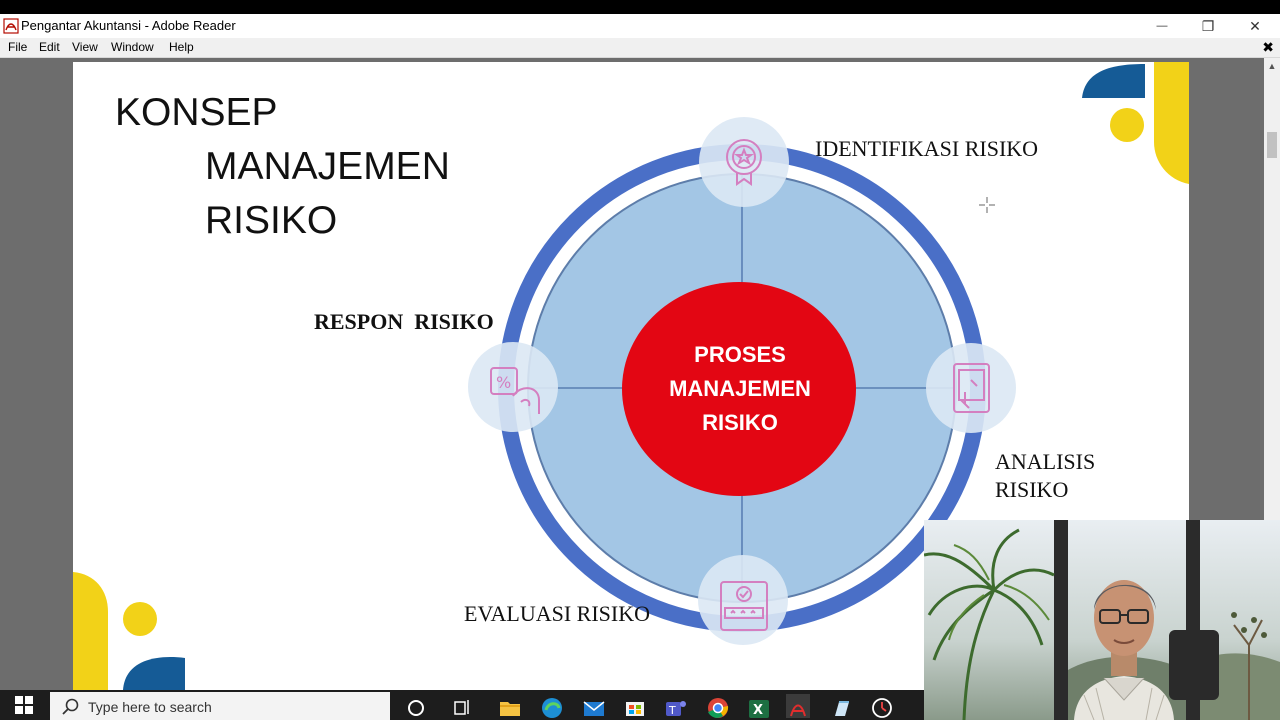 The image size is (1280, 720). Describe the element at coordinates (196, 112) in the screenshot. I see `slide-title-line1: KONSEP` at that location.